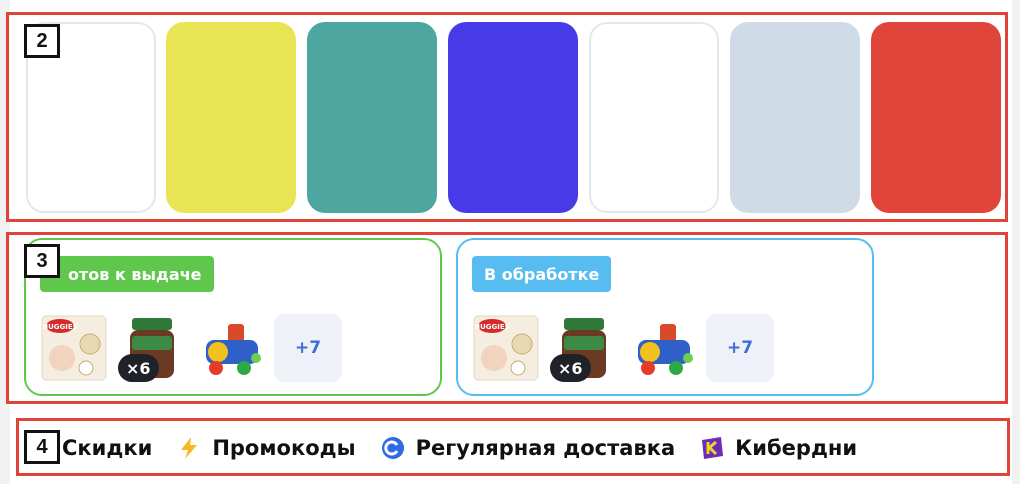 This screenshot has height=484, width=1020. What do you see at coordinates (542, 274) in the screenshot?
I see `status-badge: В обработке` at bounding box center [542, 274].